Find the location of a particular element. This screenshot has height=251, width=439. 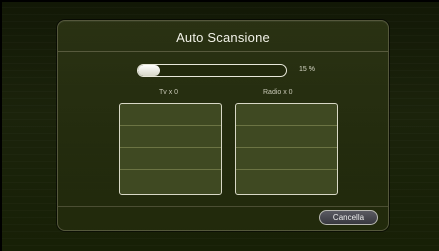

scan-progress-bar is located at coordinates (212, 70).